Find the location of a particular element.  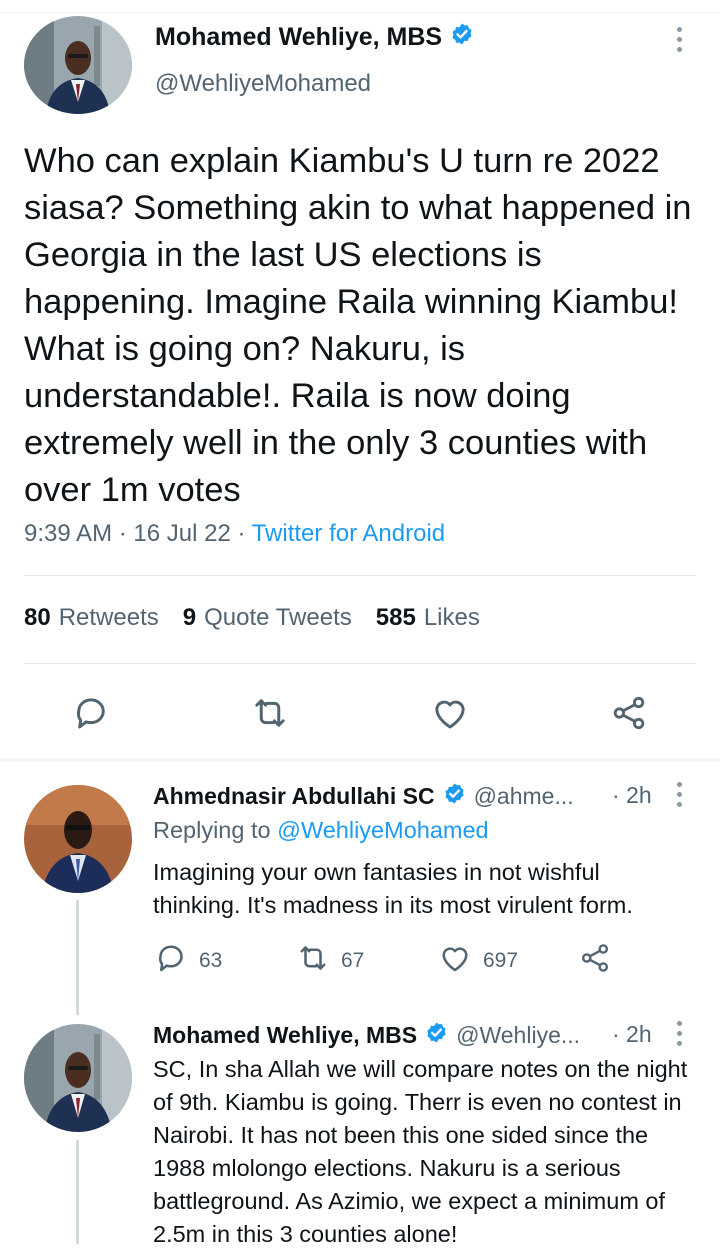

reply-author-name: Mohamed Wehliye, MBS is located at coordinates (285, 1035).